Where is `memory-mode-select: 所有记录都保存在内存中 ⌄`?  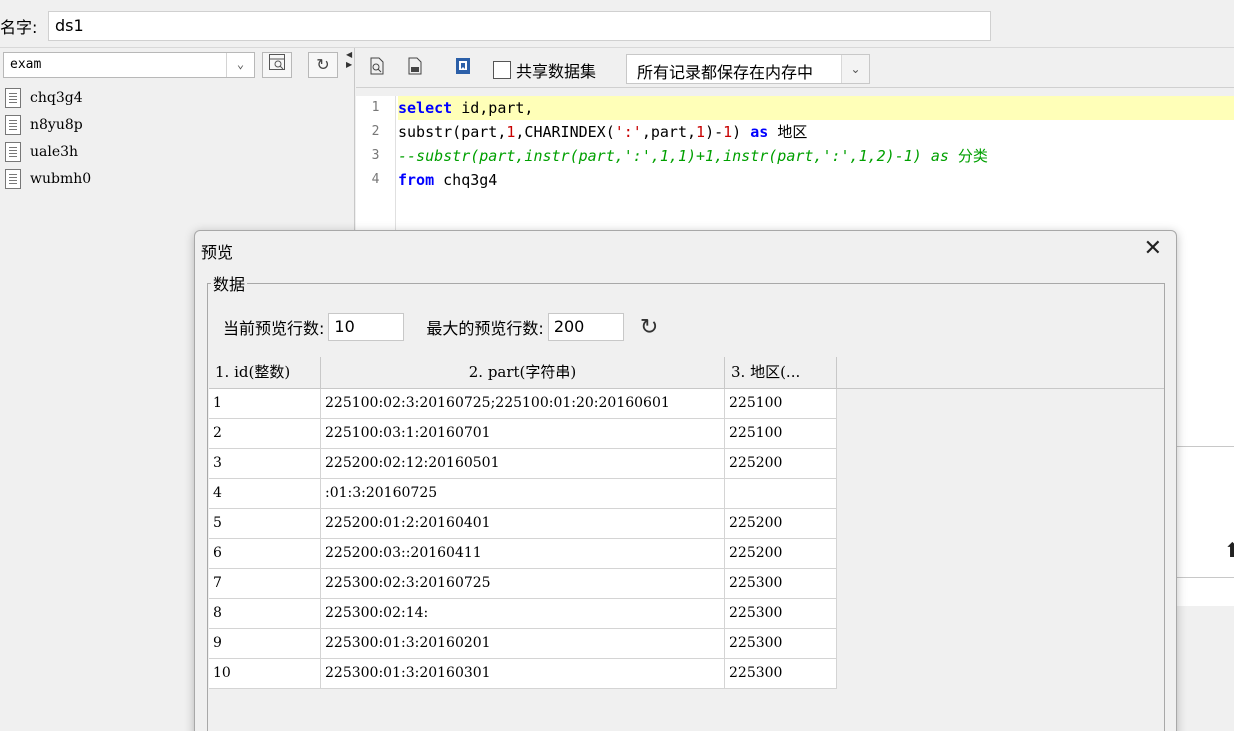
memory-mode-select: 所有记录都保存在内存中 ⌄ is located at coordinates (748, 69).